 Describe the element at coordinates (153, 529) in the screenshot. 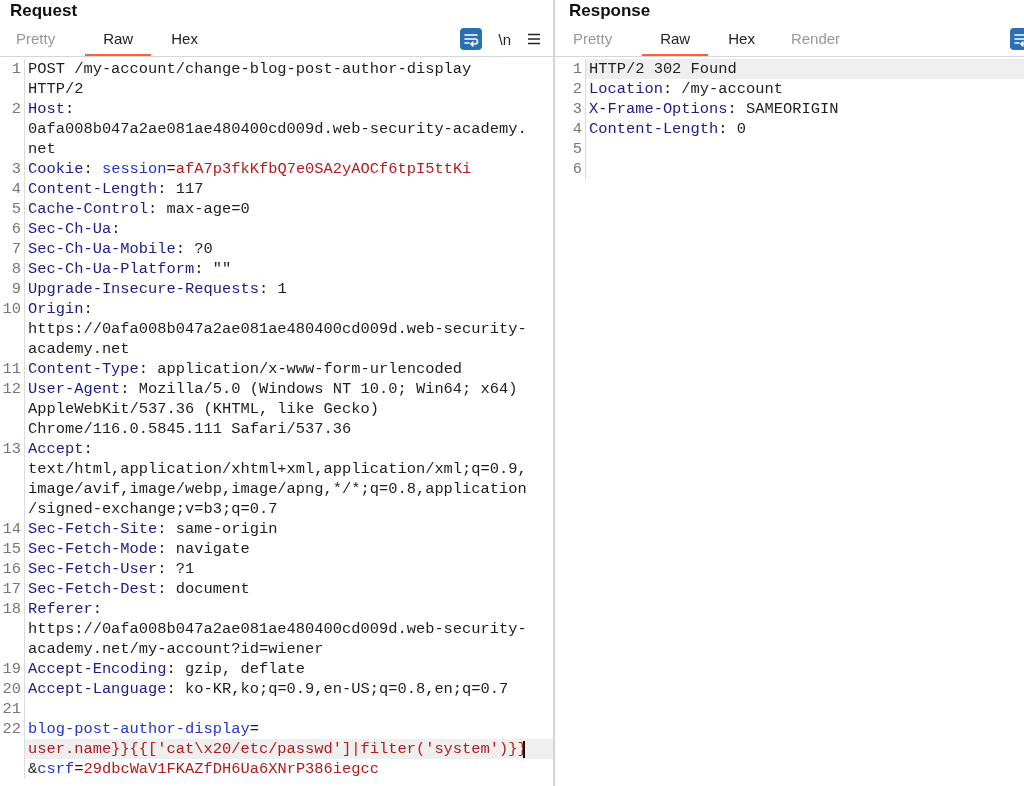

I see `code-line: Sec-Fetch-Site: same-origin` at that location.